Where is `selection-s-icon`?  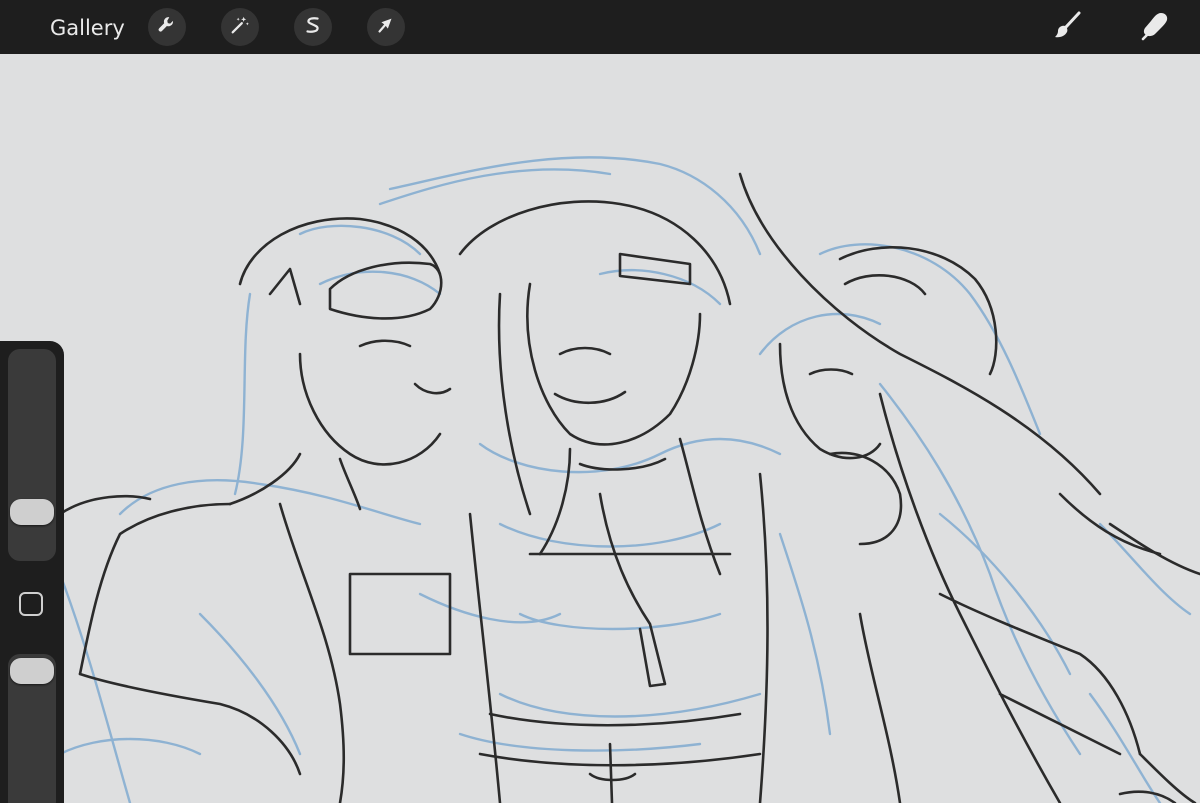
selection-s-icon is located at coordinates (313, 27).